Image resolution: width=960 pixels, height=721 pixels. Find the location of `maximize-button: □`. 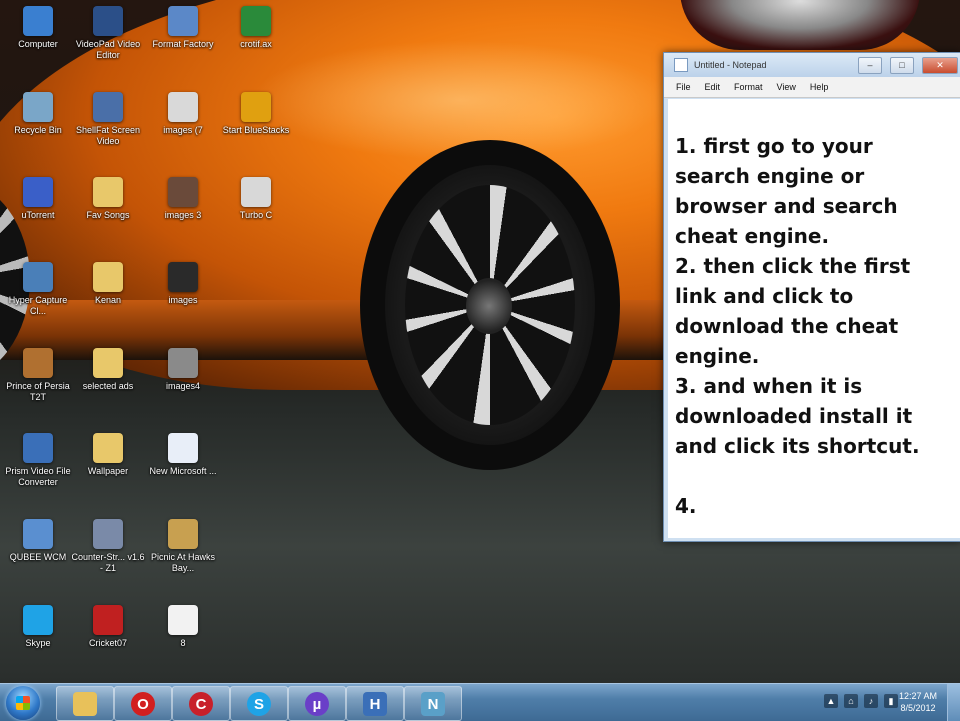

maximize-button: □ is located at coordinates (902, 65).